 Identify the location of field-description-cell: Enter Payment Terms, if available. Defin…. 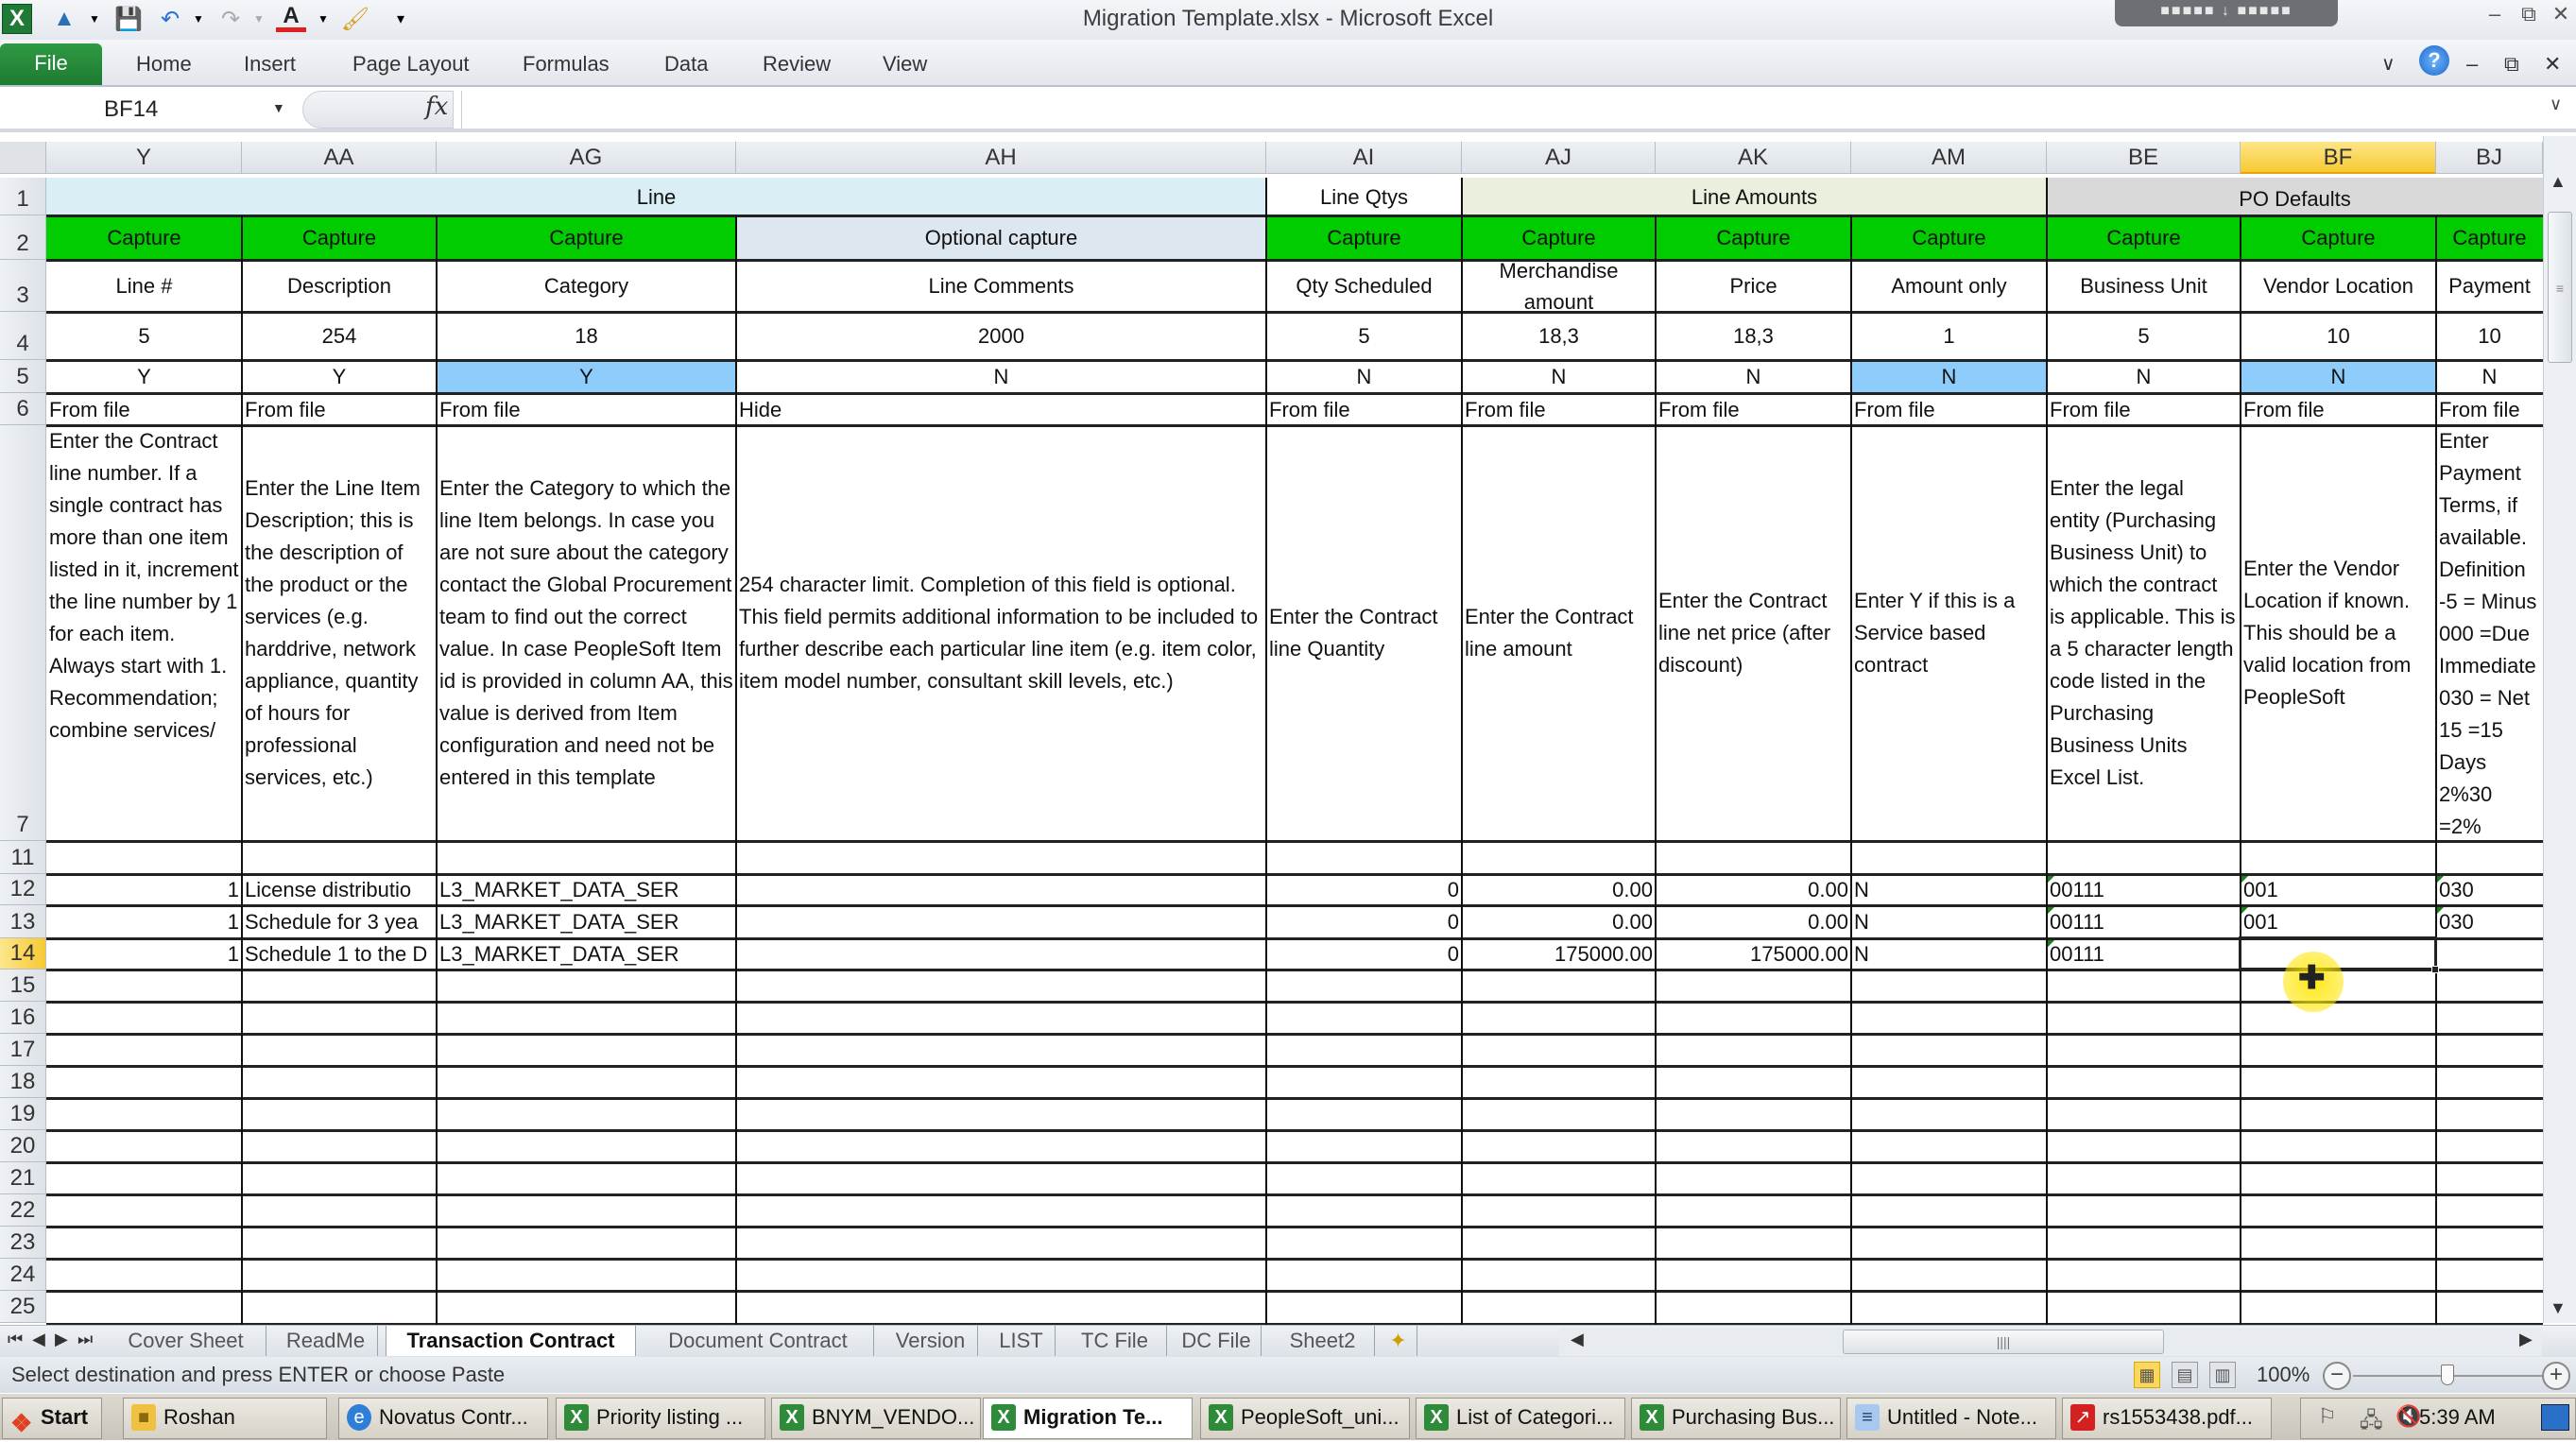
(2489, 633).